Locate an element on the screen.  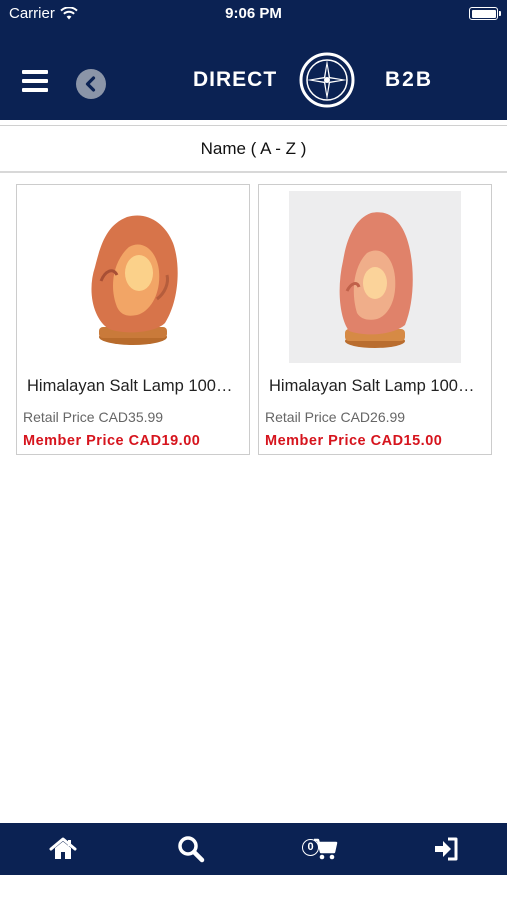
retail-price: Retail Price CAD35.99 is located at coordinates (93, 417).